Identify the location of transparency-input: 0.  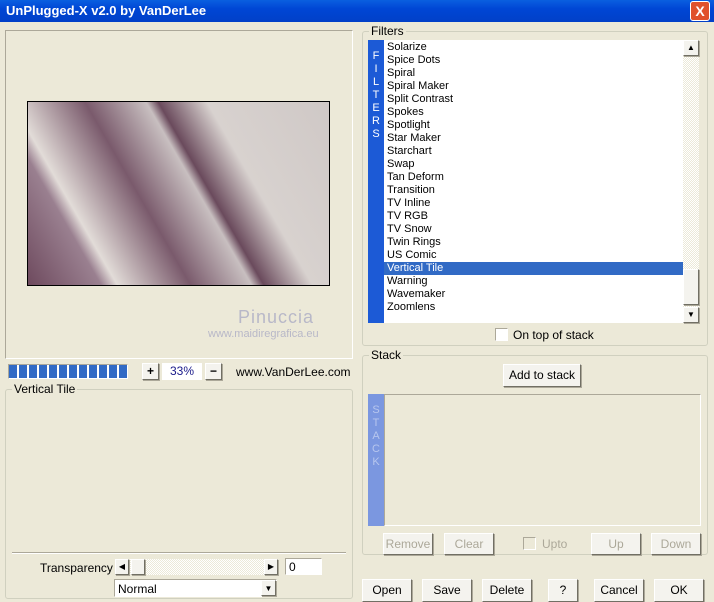
(303, 566).